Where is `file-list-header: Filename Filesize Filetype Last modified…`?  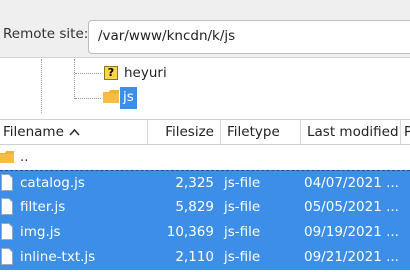
file-list-header: Filename Filesize Filetype Last modified… is located at coordinates (205, 132).